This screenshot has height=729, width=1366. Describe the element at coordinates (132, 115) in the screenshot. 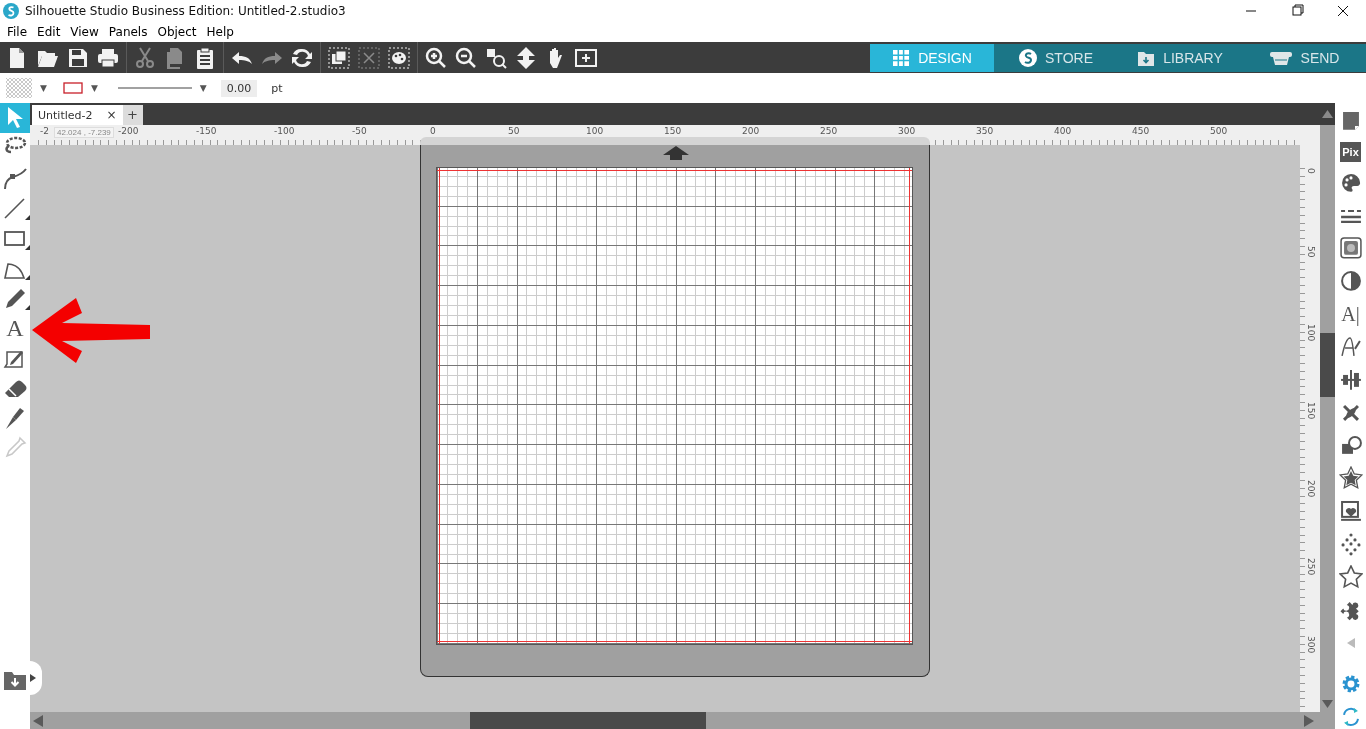

I see `new-tab-button: +` at that location.